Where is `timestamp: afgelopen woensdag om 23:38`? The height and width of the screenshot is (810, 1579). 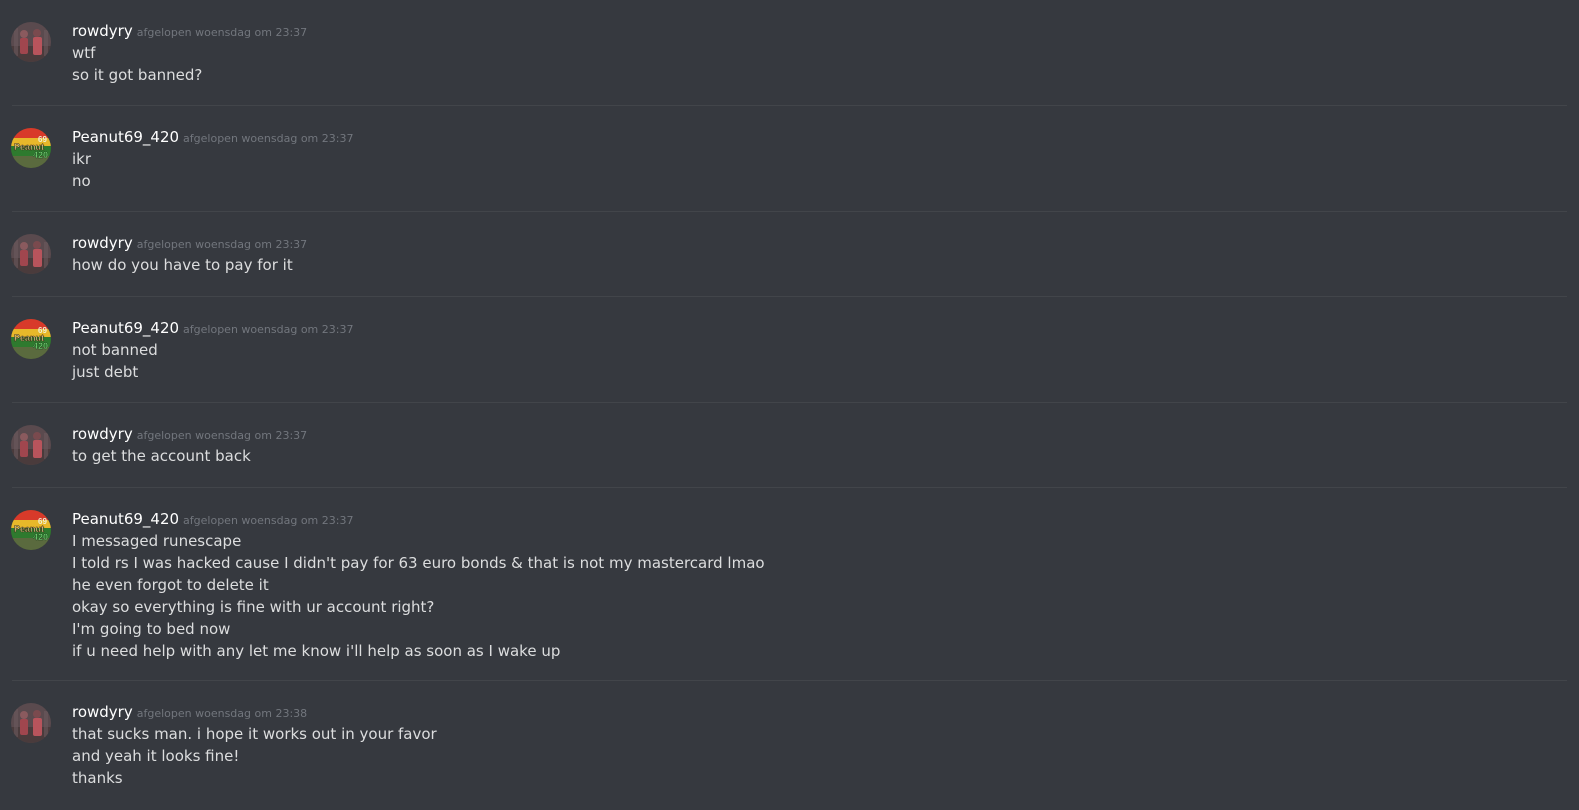
timestamp: afgelopen woensdag om 23:38 is located at coordinates (222, 713).